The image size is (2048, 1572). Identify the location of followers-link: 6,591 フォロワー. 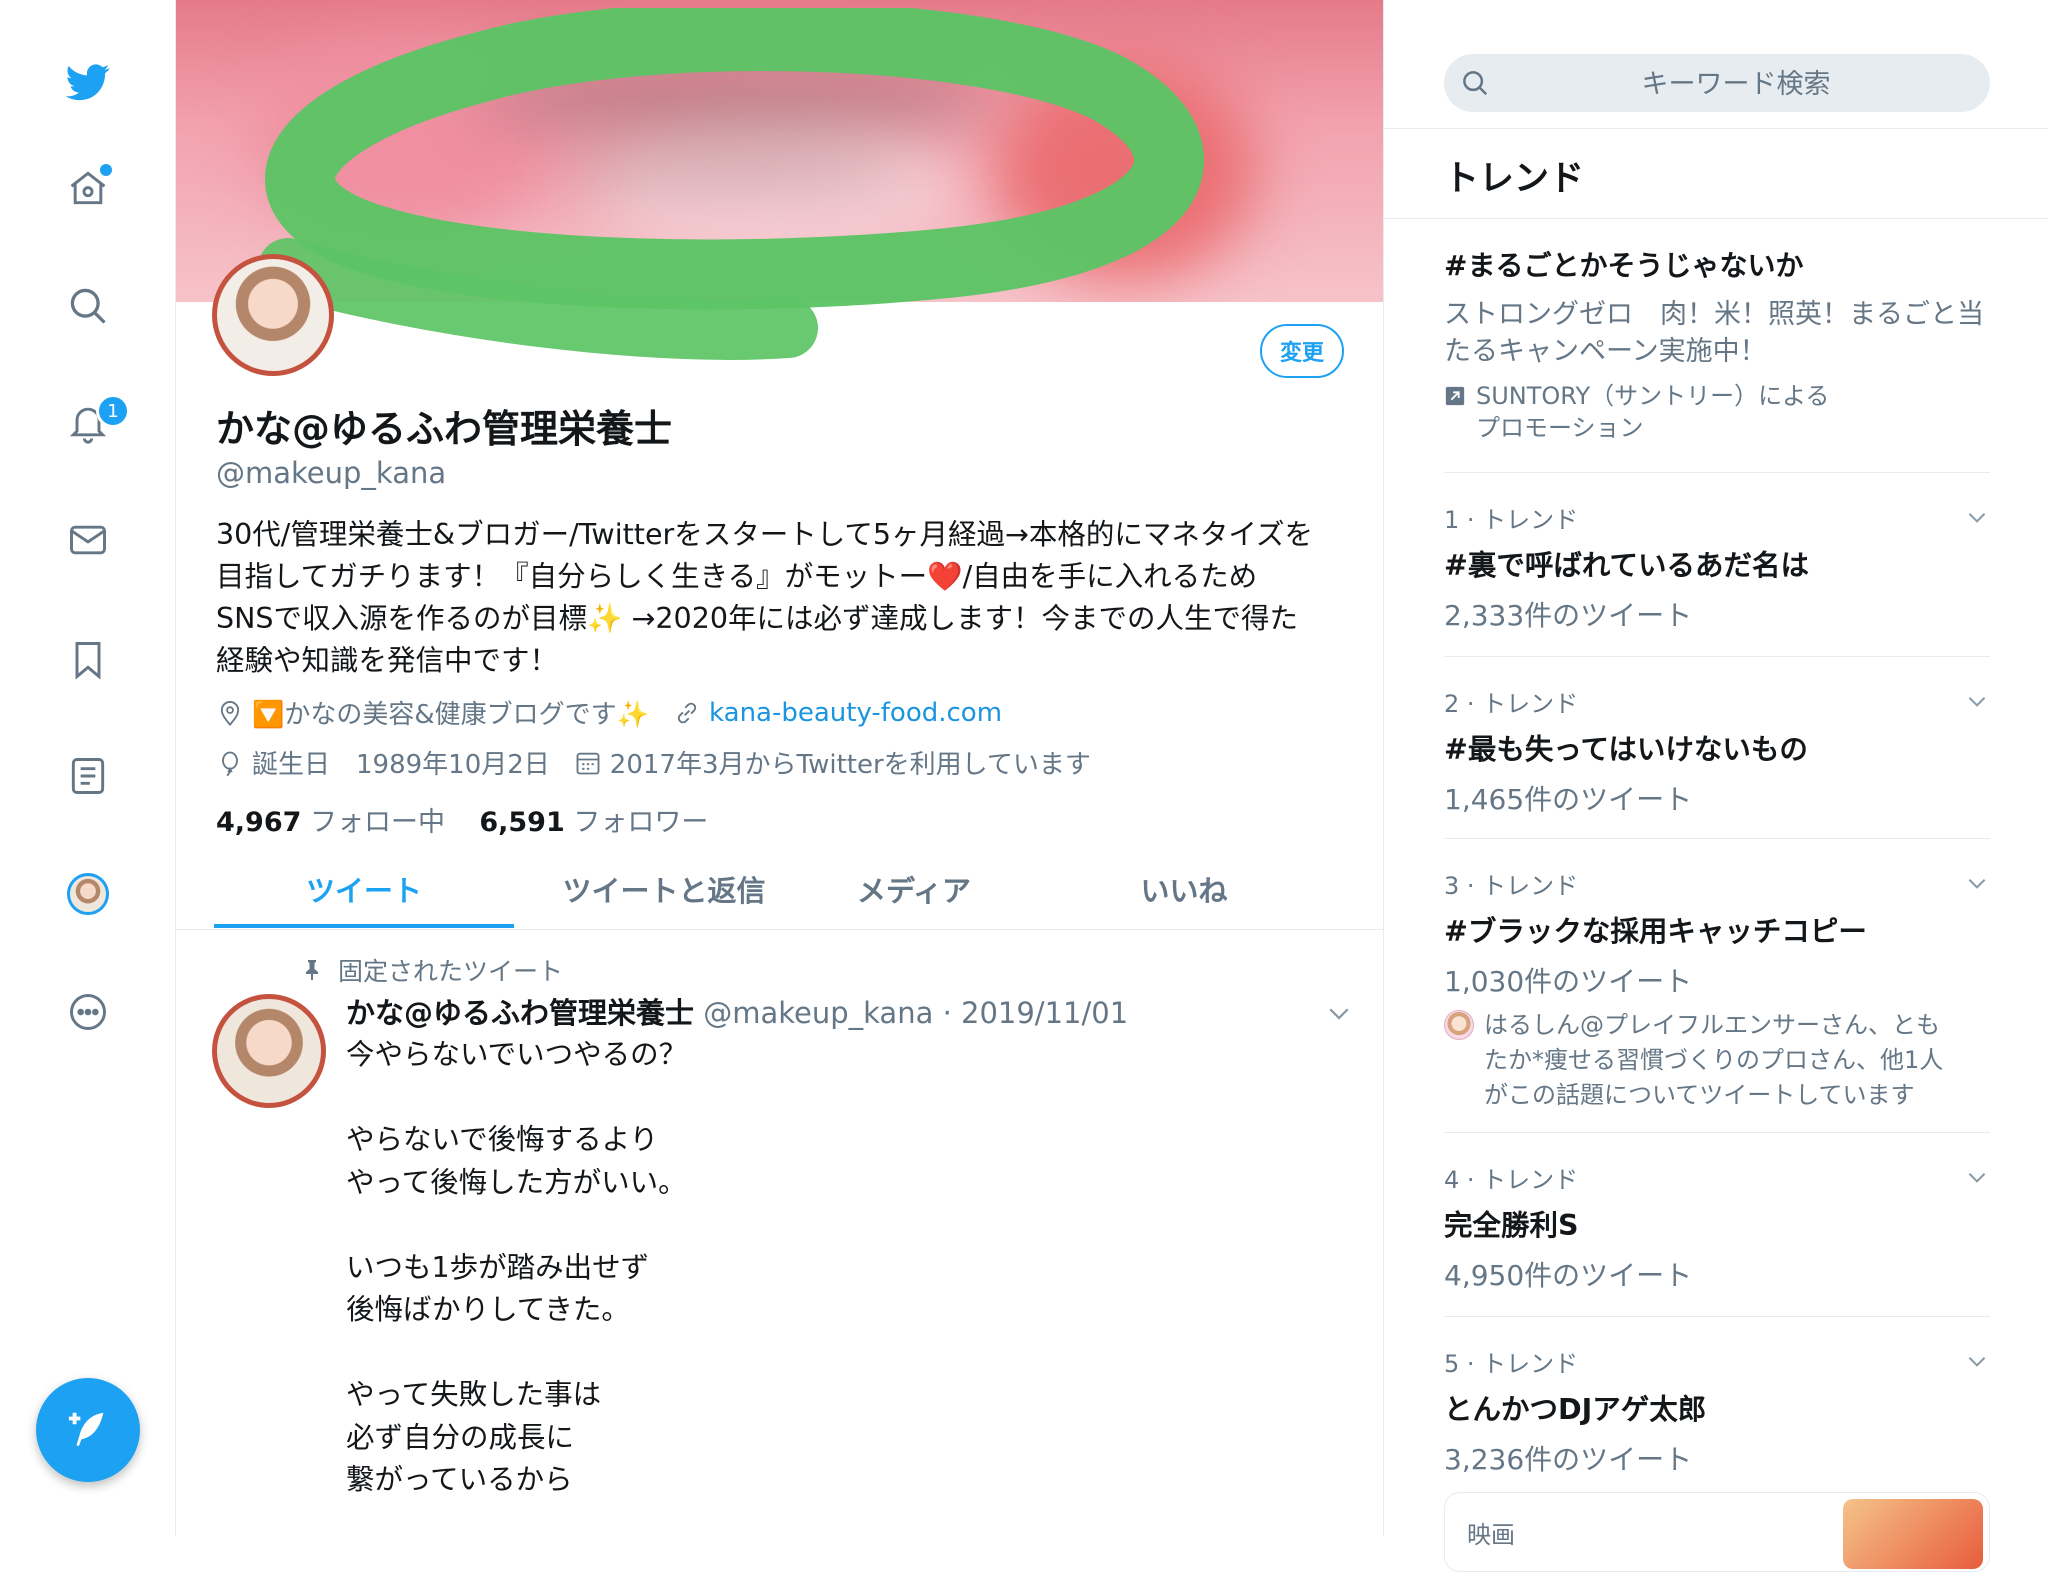
(593, 822).